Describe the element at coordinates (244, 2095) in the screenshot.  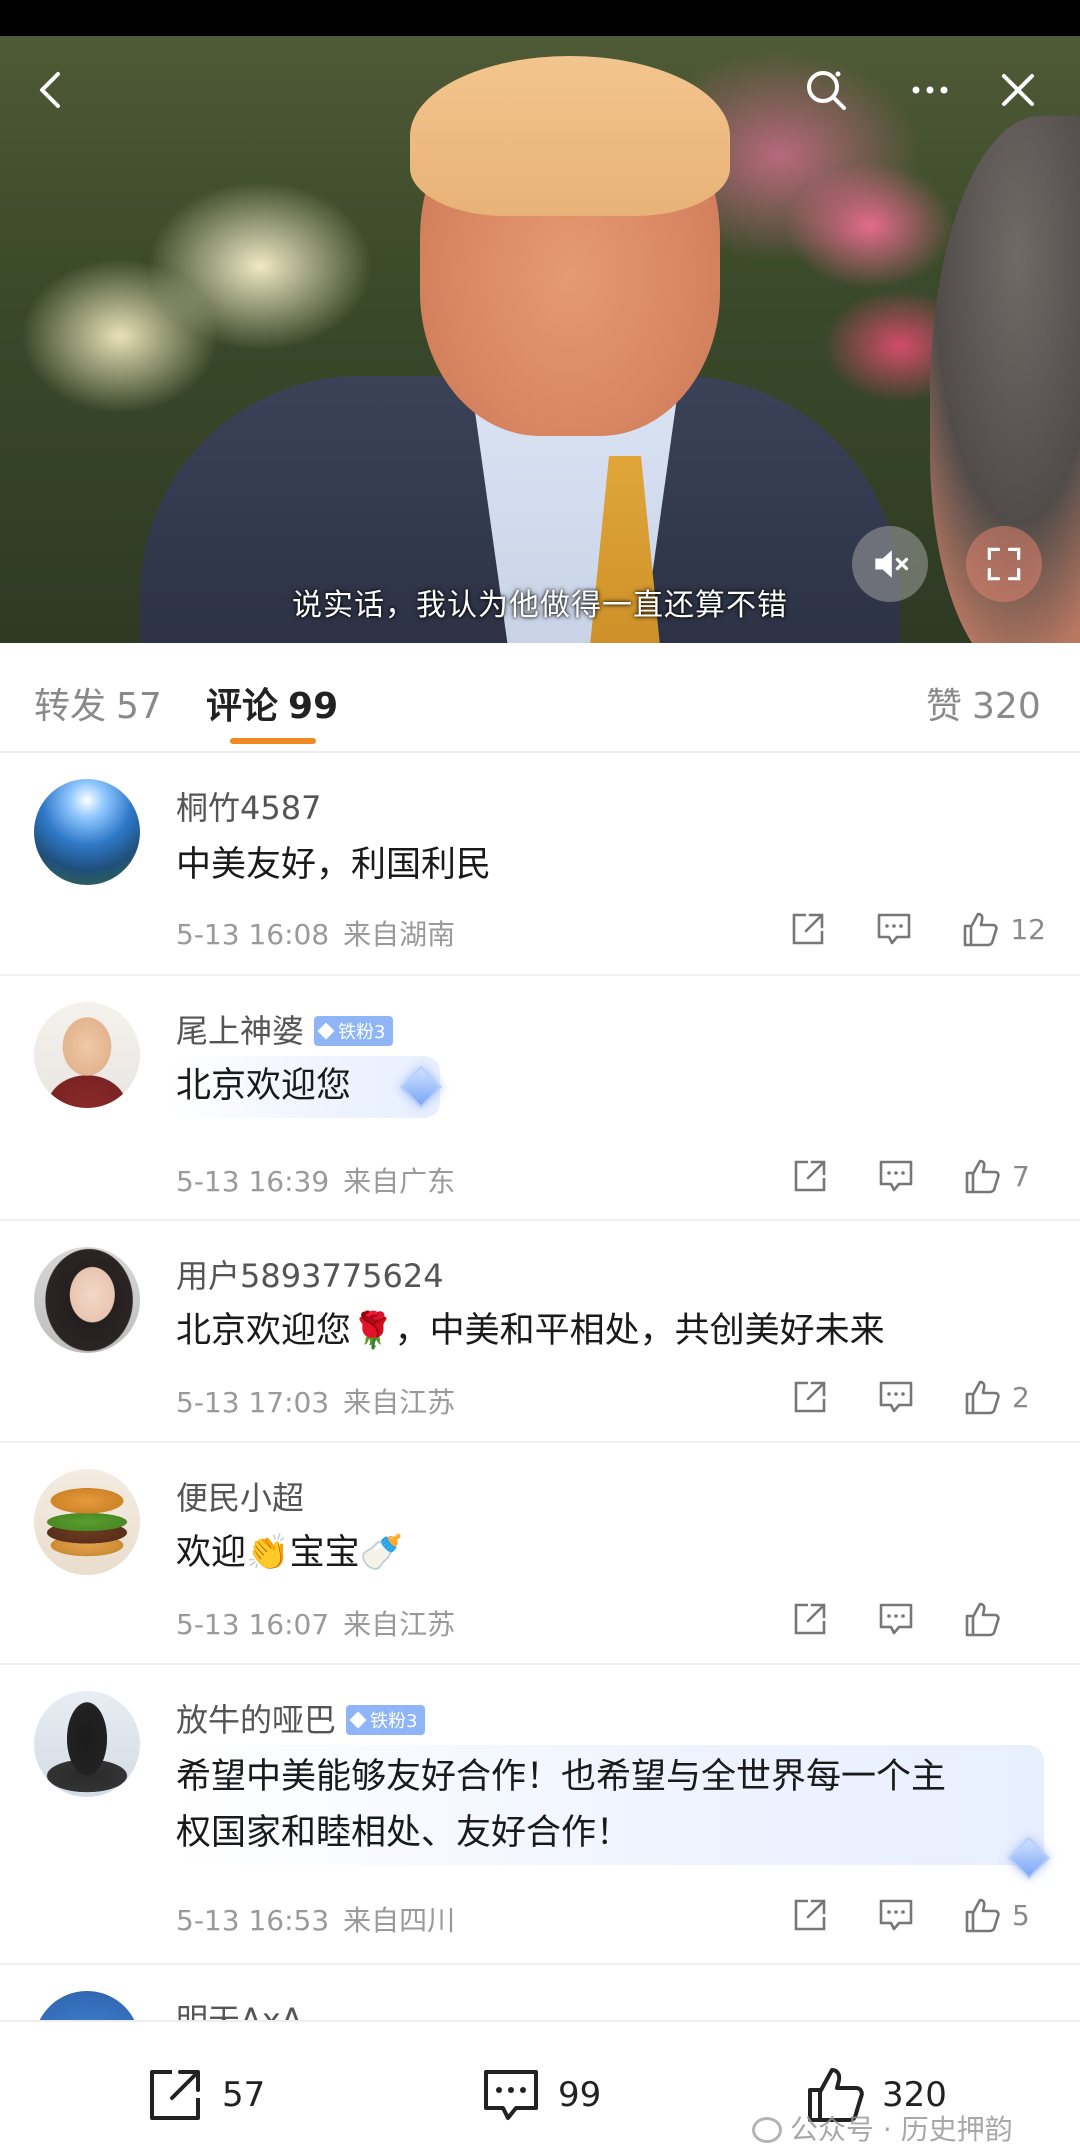
I see `repost-count: 57` at that location.